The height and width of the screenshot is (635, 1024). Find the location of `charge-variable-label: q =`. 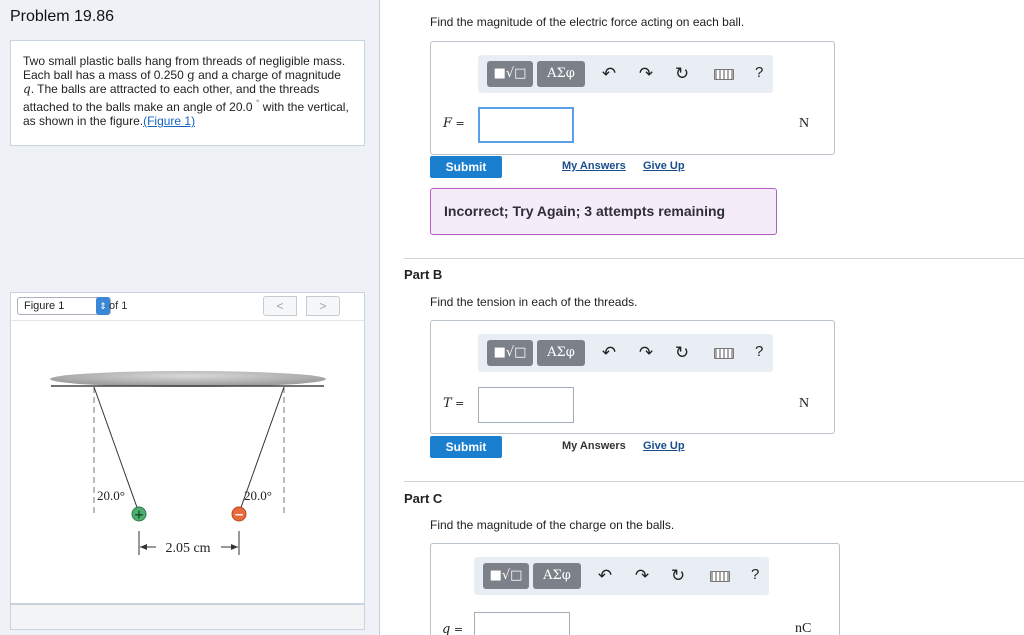

charge-variable-label: q = is located at coordinates (453, 628).